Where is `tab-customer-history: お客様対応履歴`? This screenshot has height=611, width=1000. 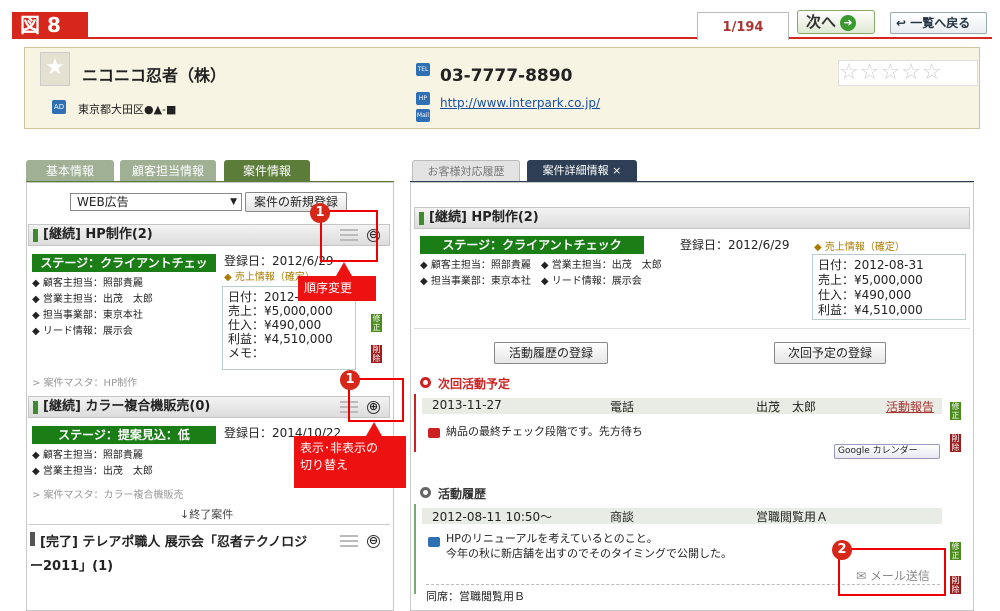 tab-customer-history: お客様対応履歴 is located at coordinates (466, 171).